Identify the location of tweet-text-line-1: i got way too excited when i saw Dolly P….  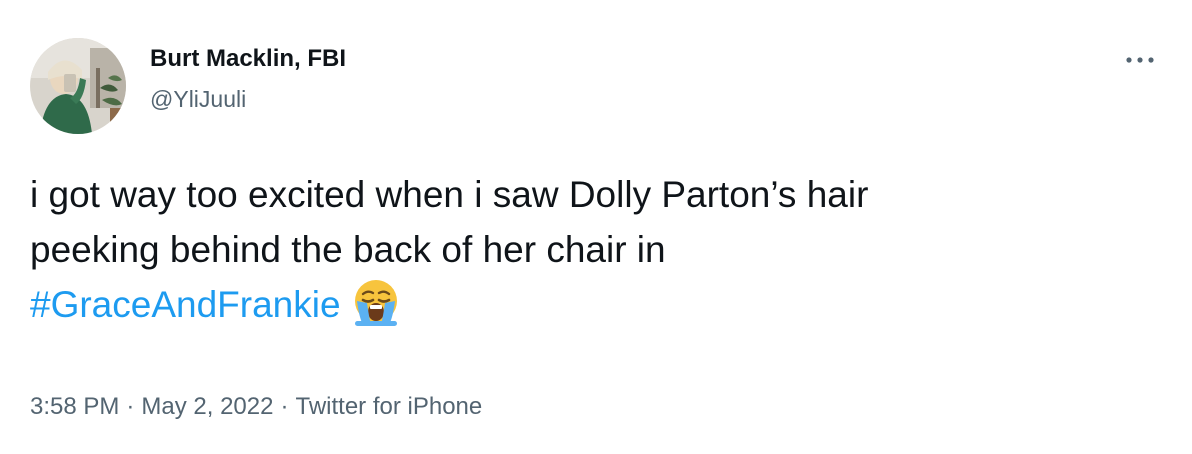
(449, 194).